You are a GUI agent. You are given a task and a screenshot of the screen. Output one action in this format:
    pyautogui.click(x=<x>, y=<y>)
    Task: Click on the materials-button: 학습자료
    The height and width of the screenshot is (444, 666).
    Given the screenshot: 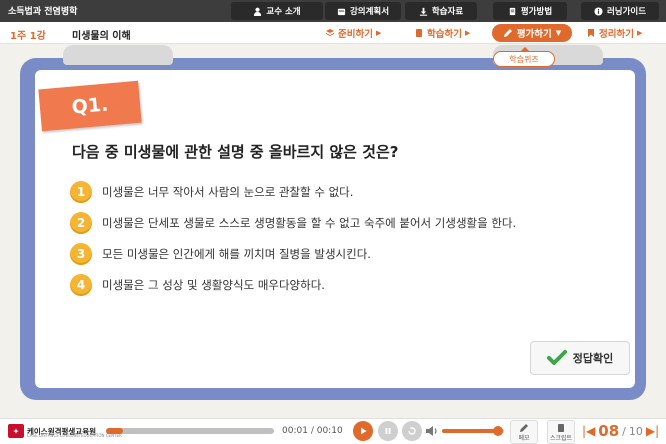 What is the action you would take?
    pyautogui.click(x=441, y=11)
    